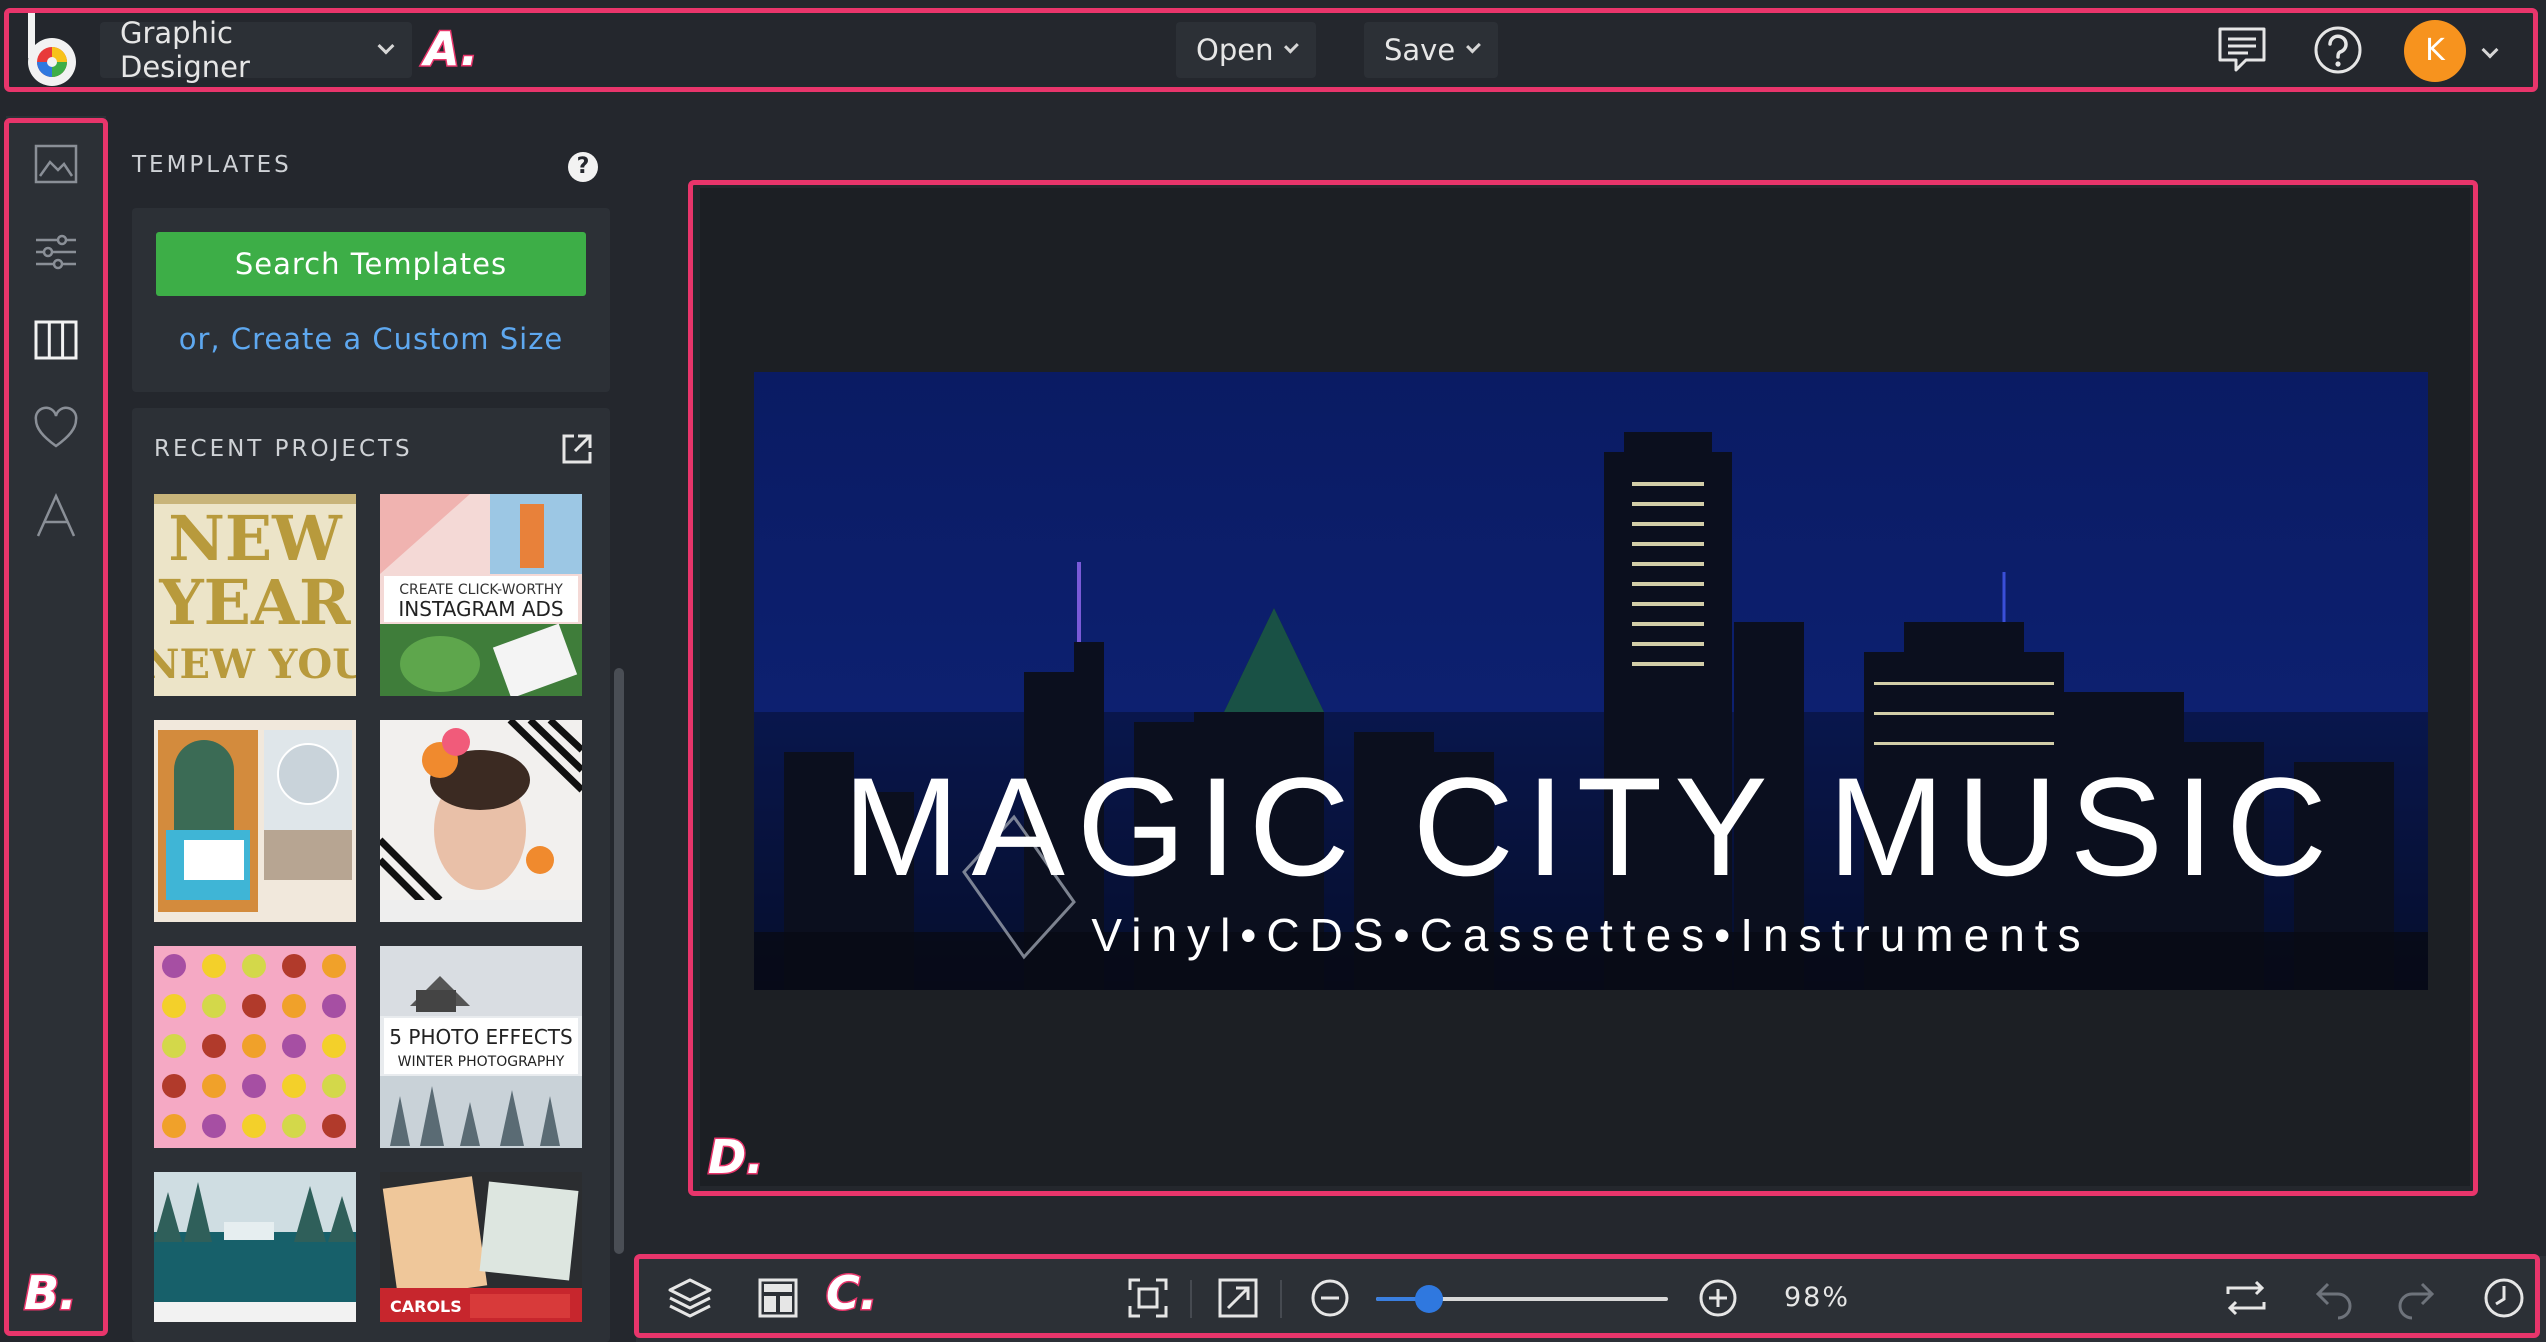 This screenshot has width=2546, height=1342. I want to click on thumb-year-text: YEAR, so click(254, 602).